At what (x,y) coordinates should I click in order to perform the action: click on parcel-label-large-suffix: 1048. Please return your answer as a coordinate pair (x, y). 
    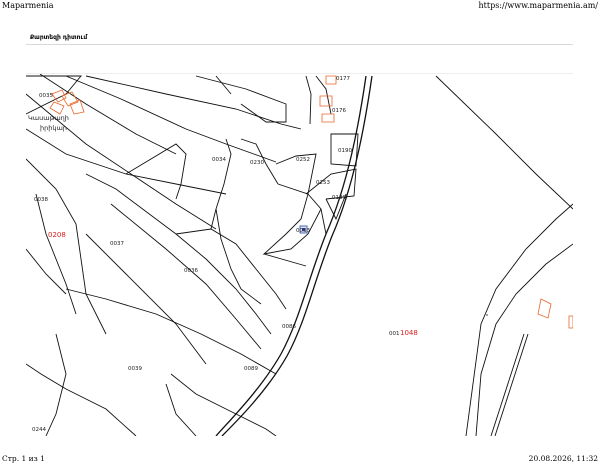
    Looking at the image, I should click on (409, 333).